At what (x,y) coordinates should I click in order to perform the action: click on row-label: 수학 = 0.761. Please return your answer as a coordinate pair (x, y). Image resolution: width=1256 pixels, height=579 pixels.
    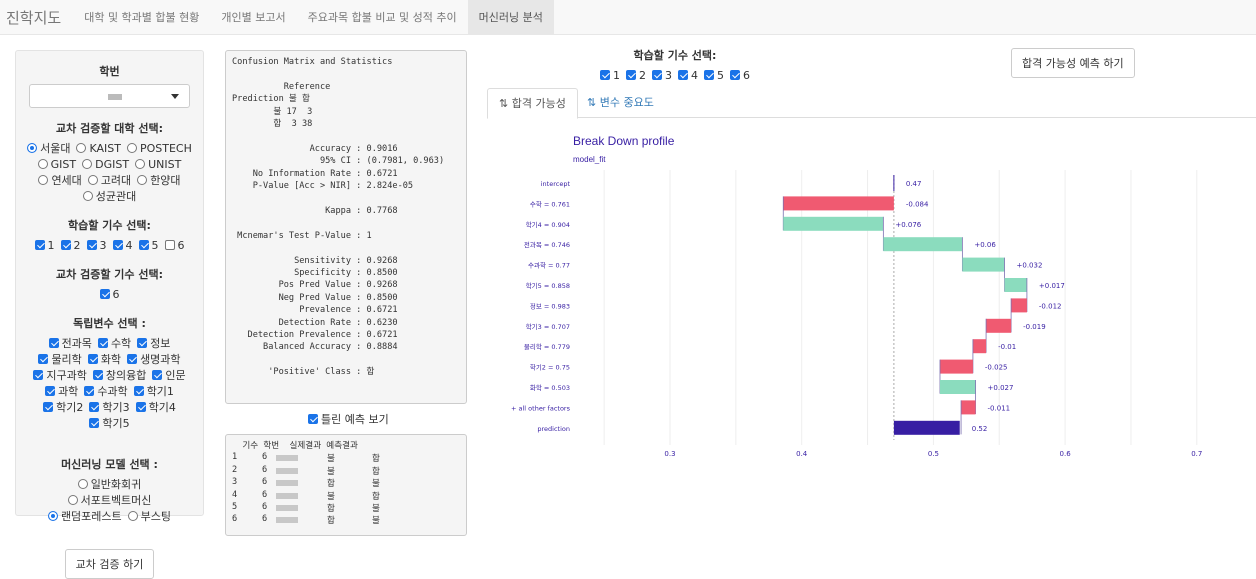
    Looking at the image, I should click on (550, 203).